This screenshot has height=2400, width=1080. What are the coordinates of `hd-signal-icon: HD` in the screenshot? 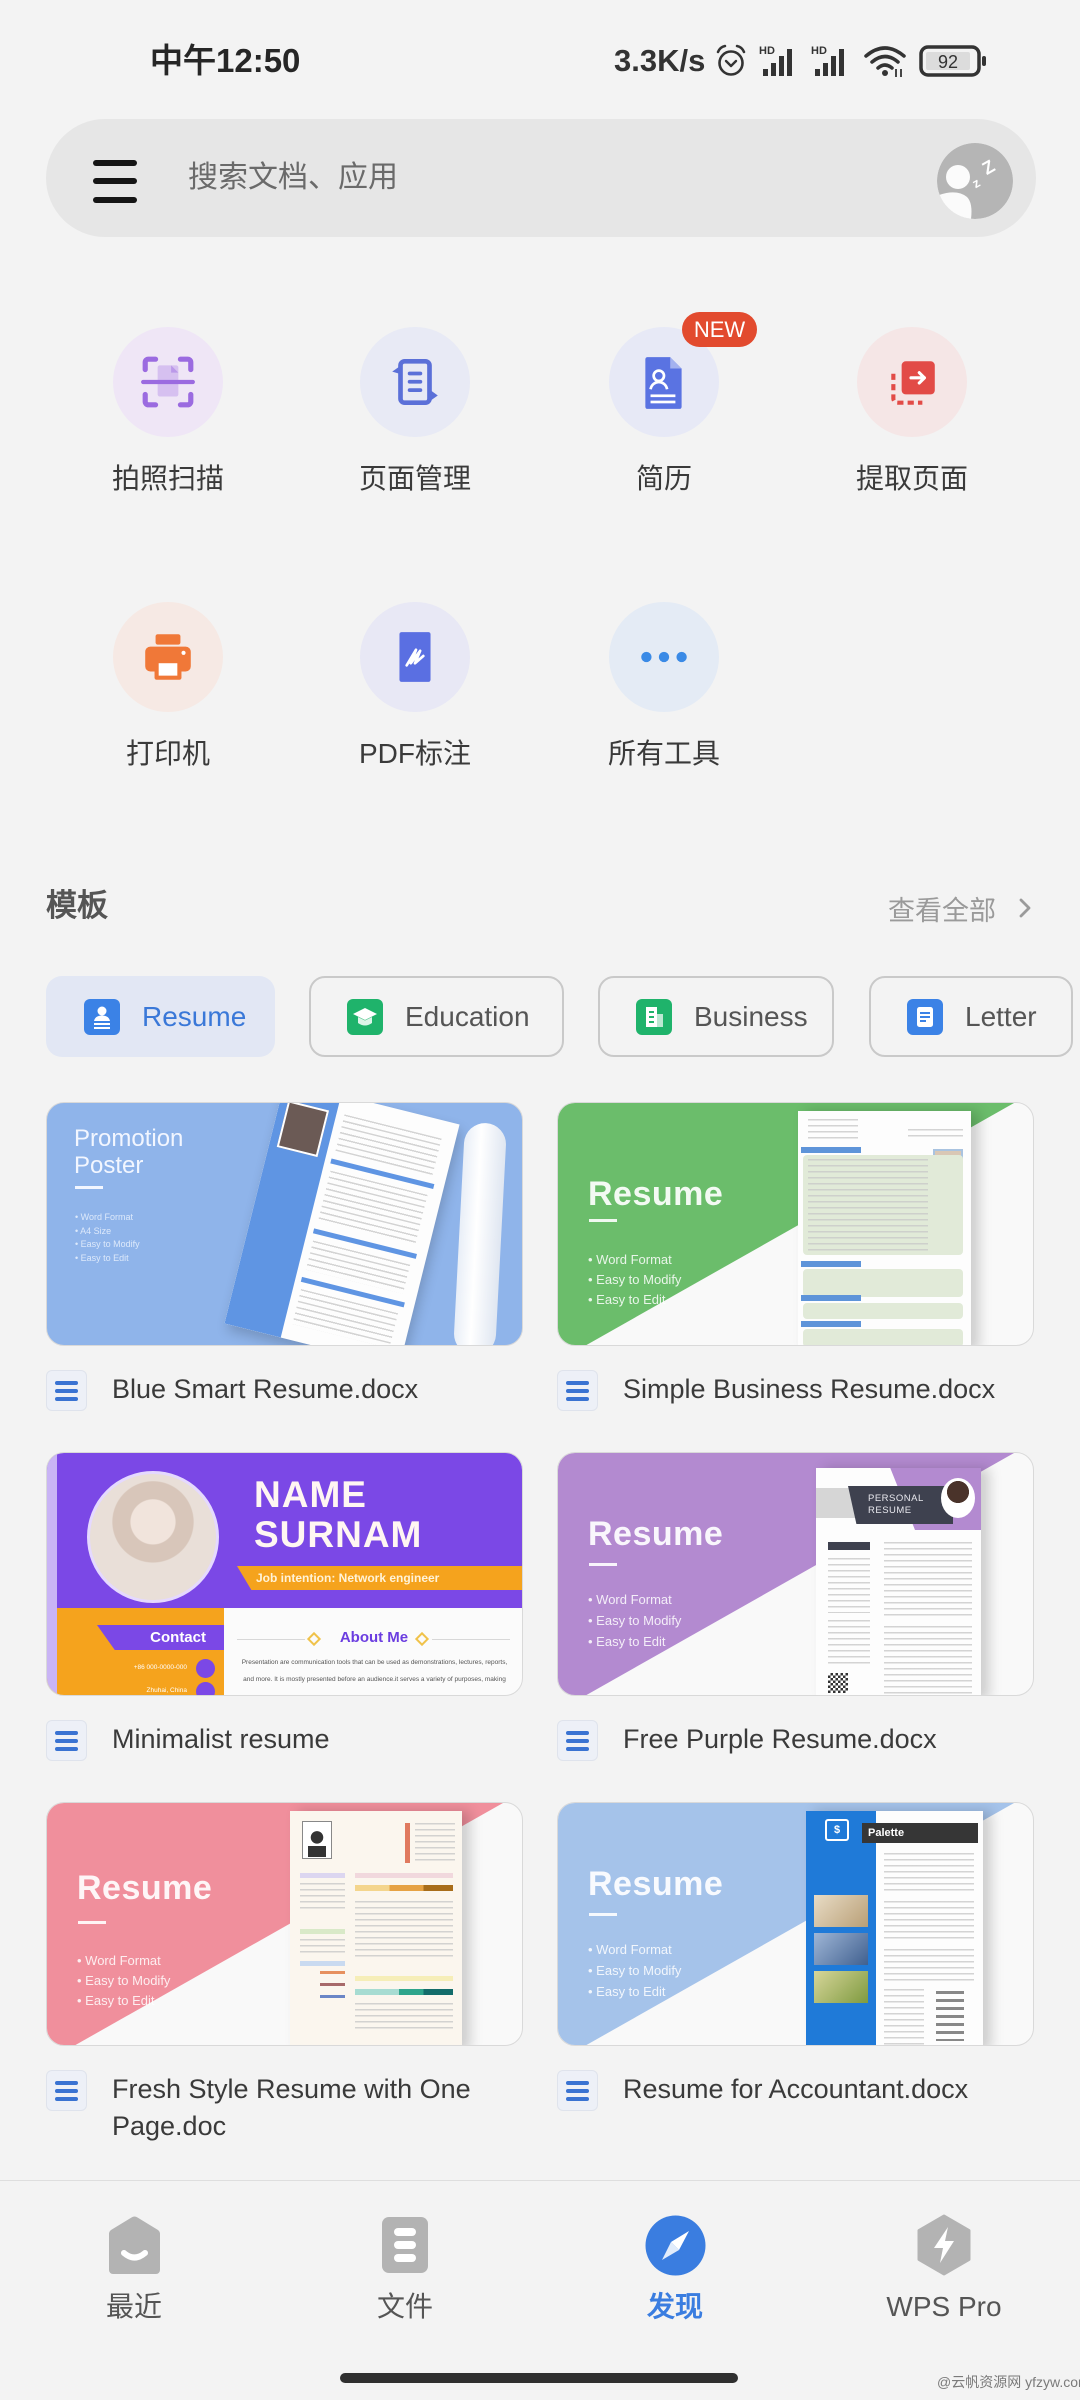 It's located at (776, 60).